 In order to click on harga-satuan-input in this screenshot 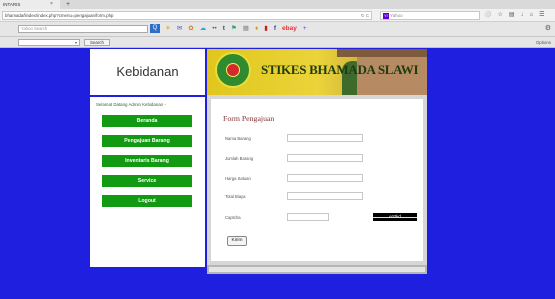, I will do `click(325, 178)`.